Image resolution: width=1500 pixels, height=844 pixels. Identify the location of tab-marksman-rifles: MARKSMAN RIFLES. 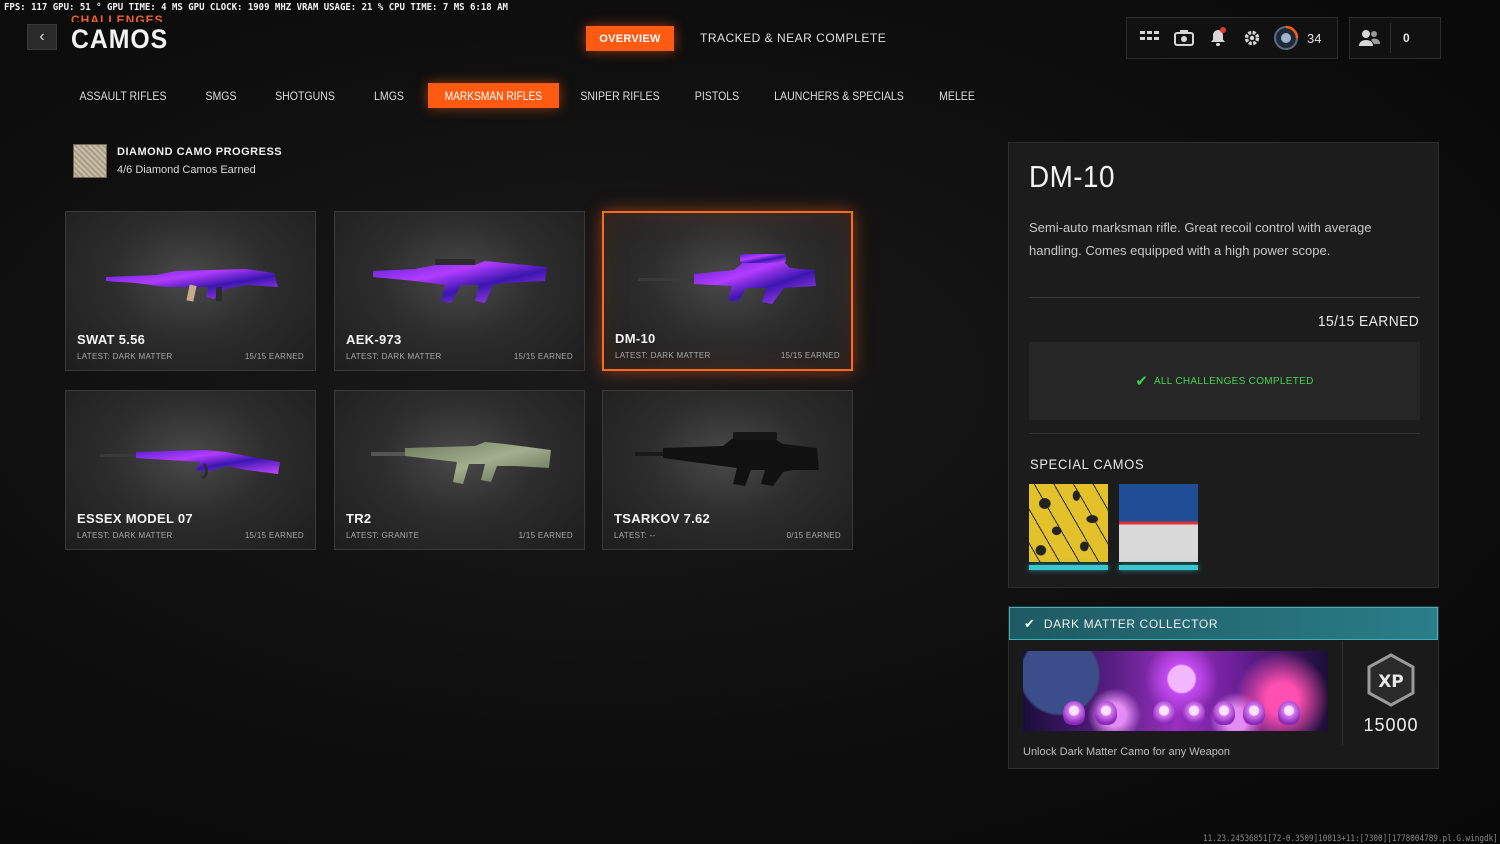
(493, 95).